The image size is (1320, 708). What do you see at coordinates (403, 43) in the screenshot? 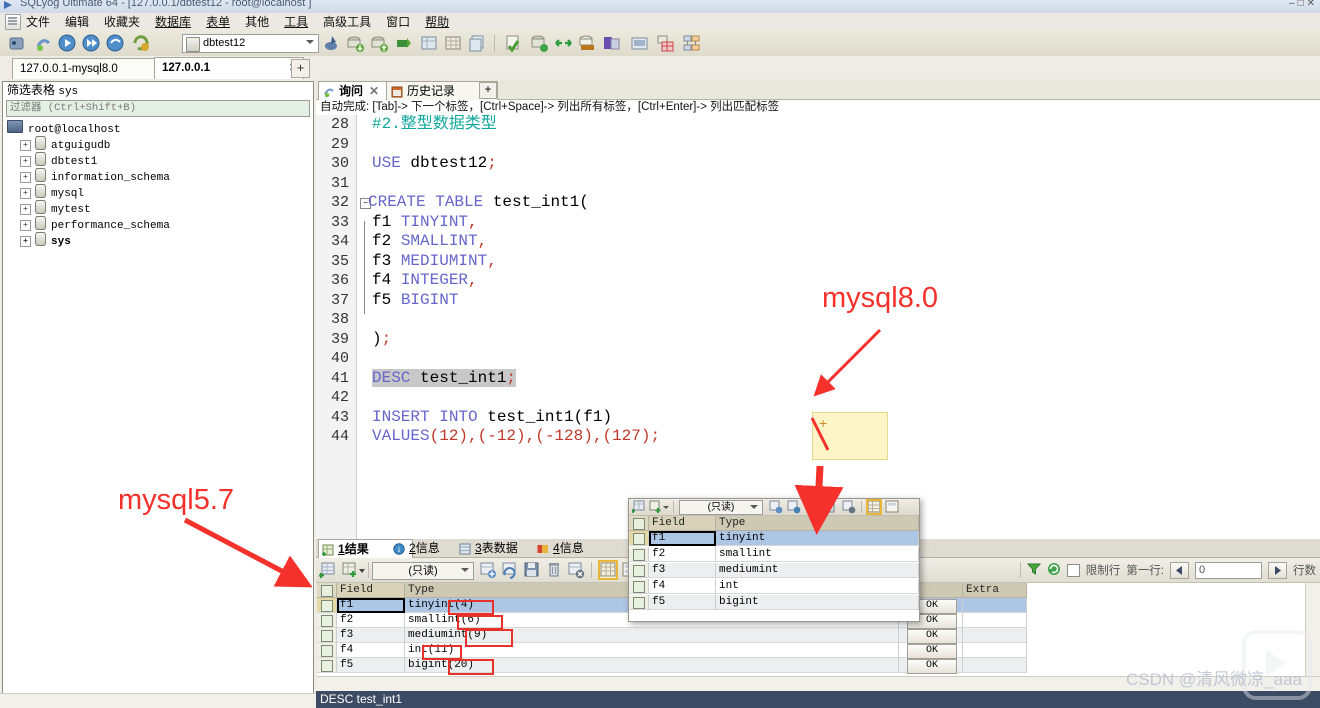
I see `backup-icon` at bounding box center [403, 43].